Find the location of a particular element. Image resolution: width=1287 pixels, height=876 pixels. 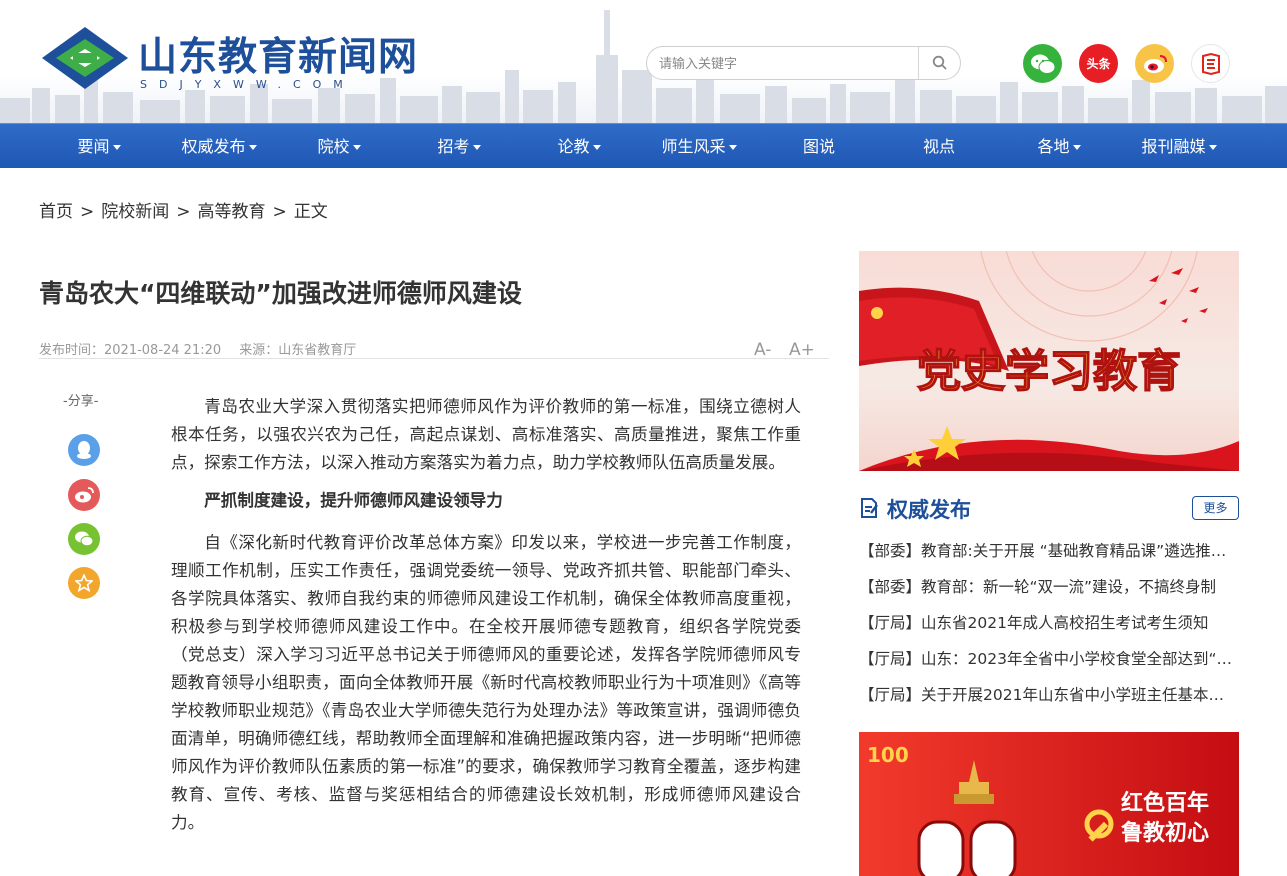

wechat-button is located at coordinates (1042, 63).